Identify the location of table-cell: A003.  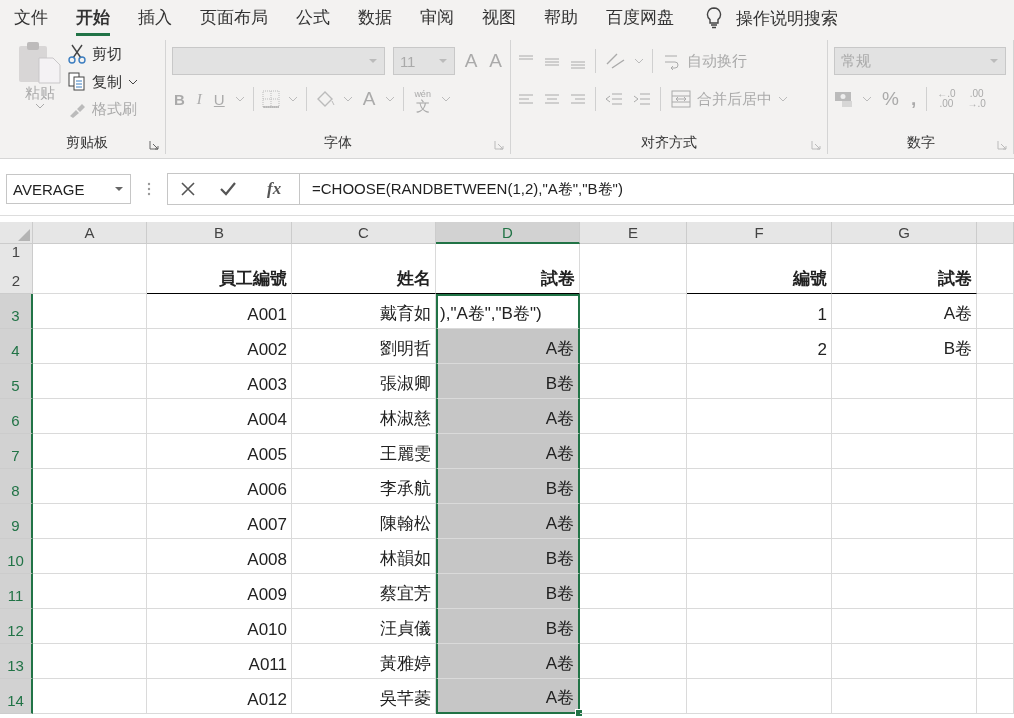
(219, 381).